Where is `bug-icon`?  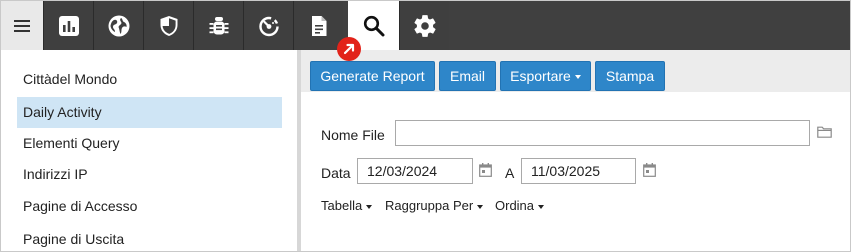 bug-icon is located at coordinates (218, 25).